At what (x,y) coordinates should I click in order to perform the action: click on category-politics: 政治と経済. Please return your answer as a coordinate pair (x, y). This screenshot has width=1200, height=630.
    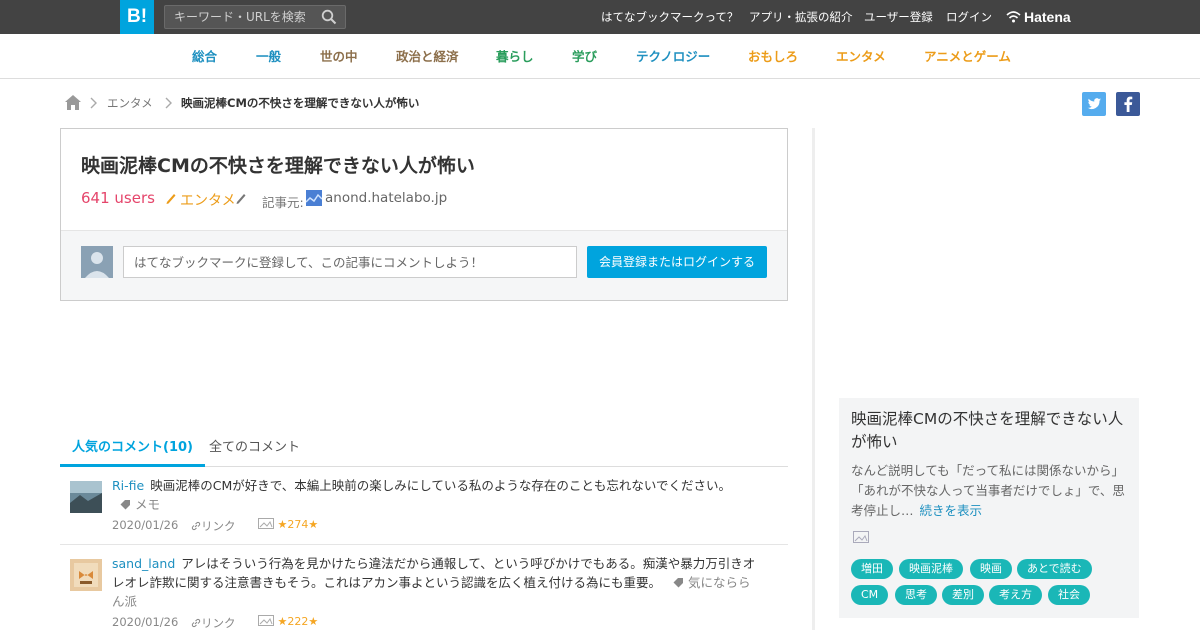
    Looking at the image, I should click on (427, 56).